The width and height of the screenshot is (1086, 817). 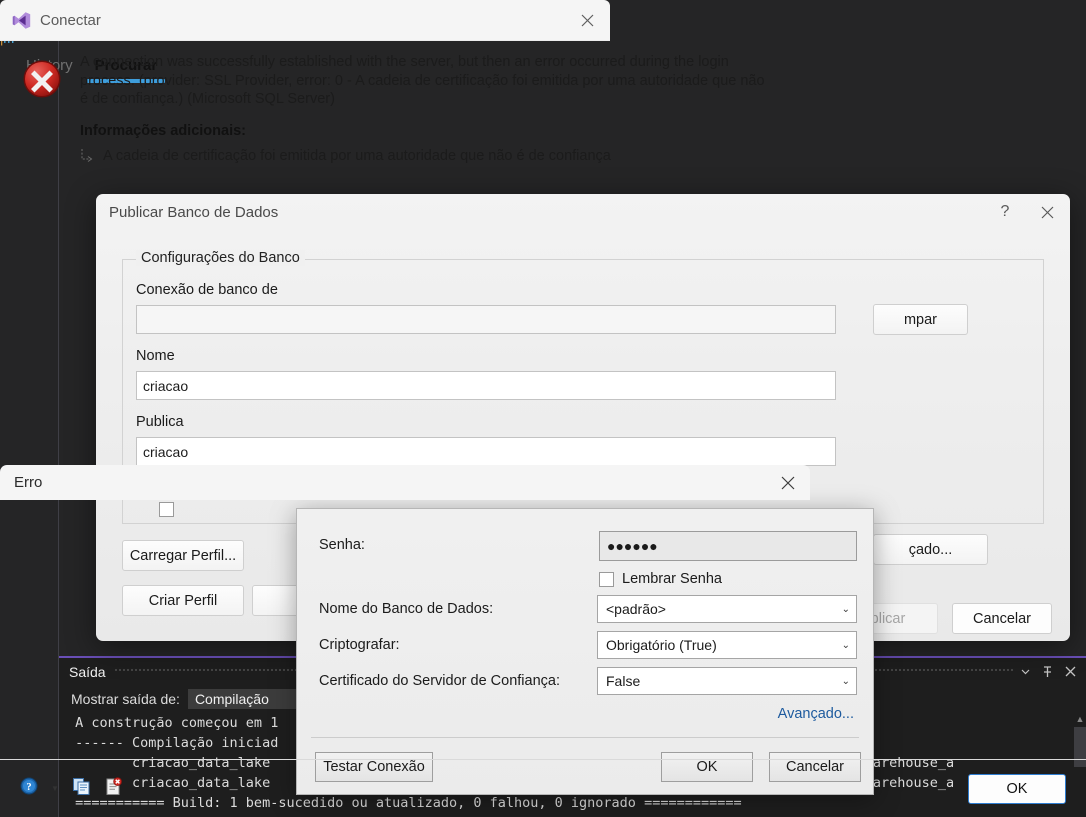 I want to click on visual-studio-logo-icon, so click(x=21, y=20).